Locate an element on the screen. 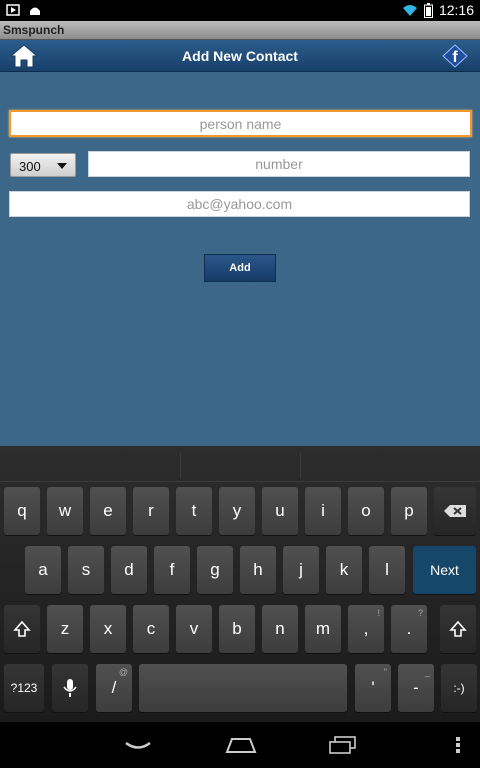 The height and width of the screenshot is (768, 480). key-dash-hint: _ is located at coordinates (427, 672).